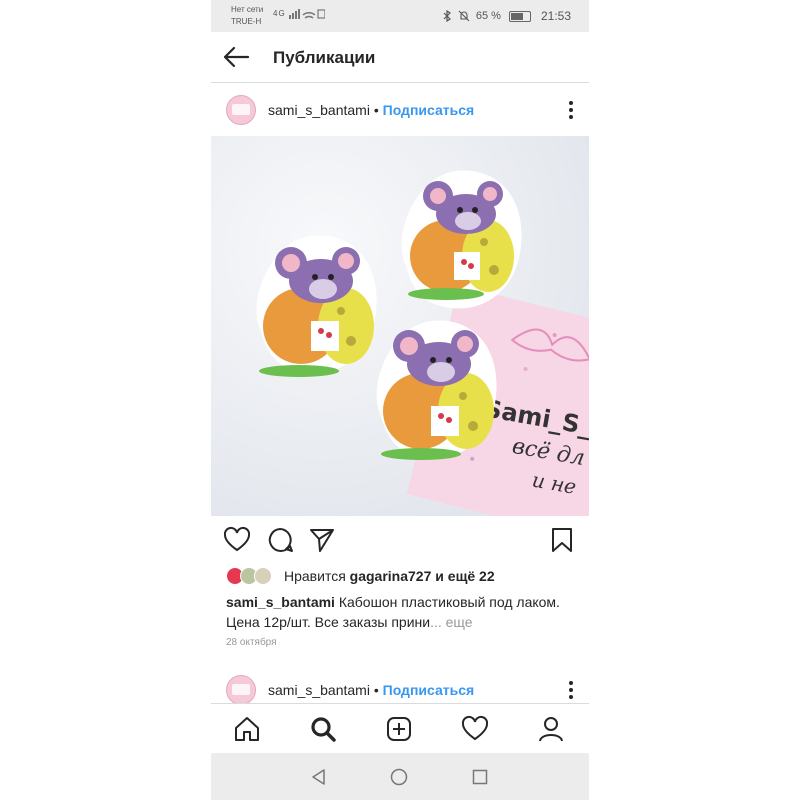 The image size is (800, 800). I want to click on system-home-icon, so click(399, 777).